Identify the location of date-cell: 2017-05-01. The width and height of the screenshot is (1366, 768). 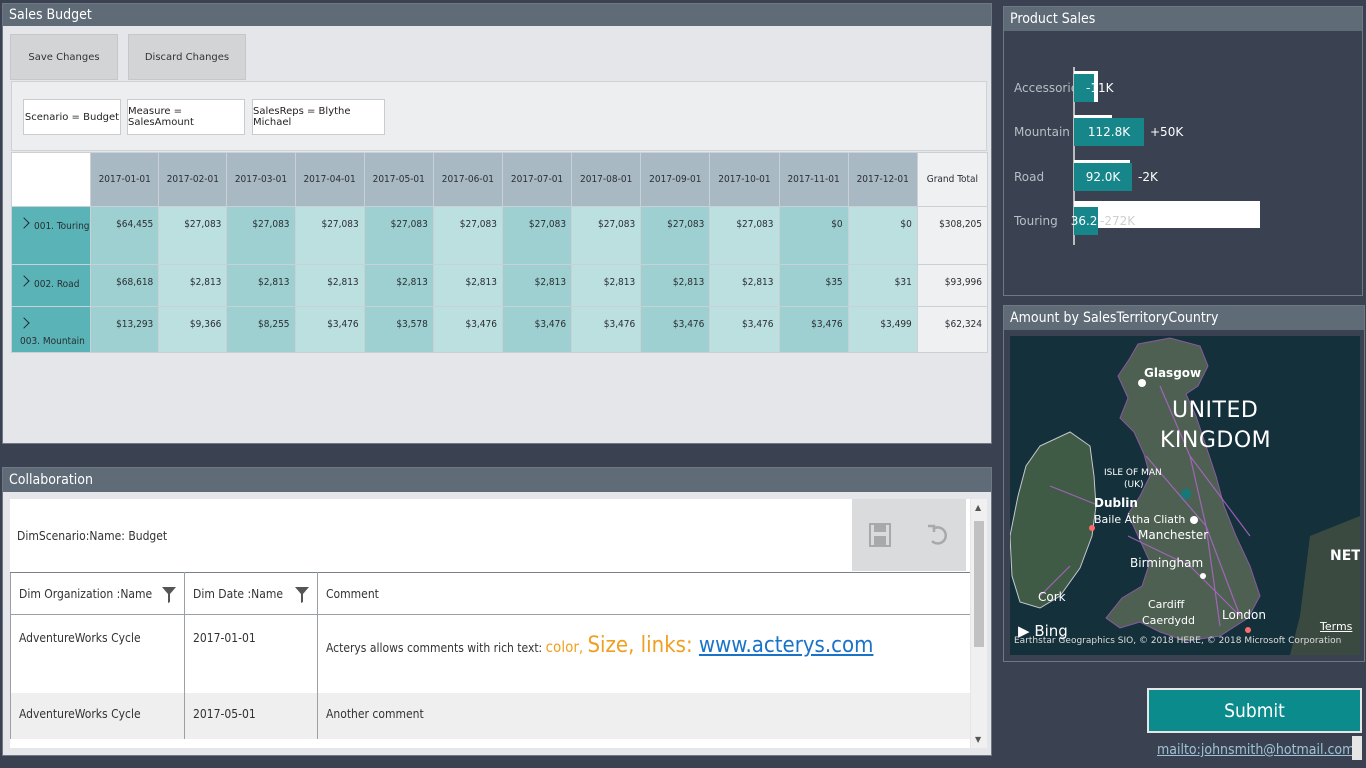
(251, 715).